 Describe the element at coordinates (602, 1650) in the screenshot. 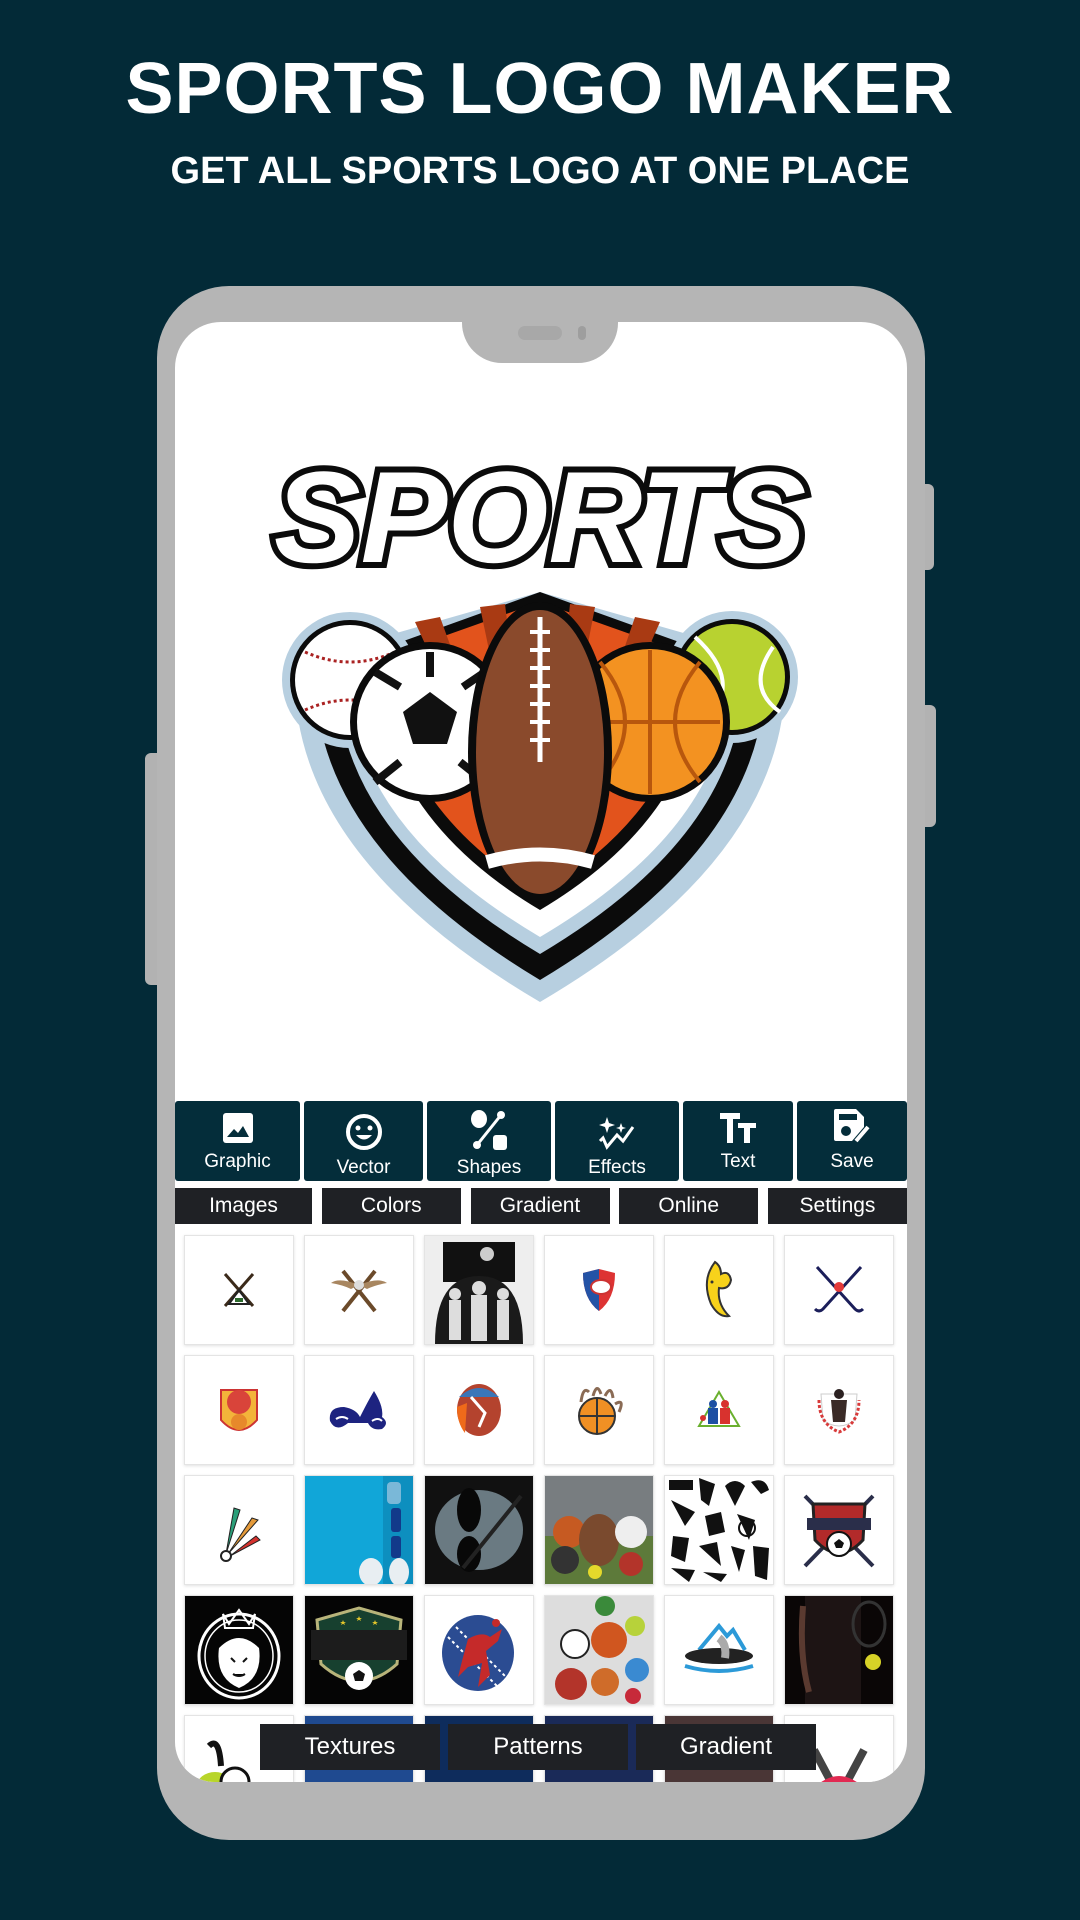

I see `balls-pile-photo-icon` at that location.